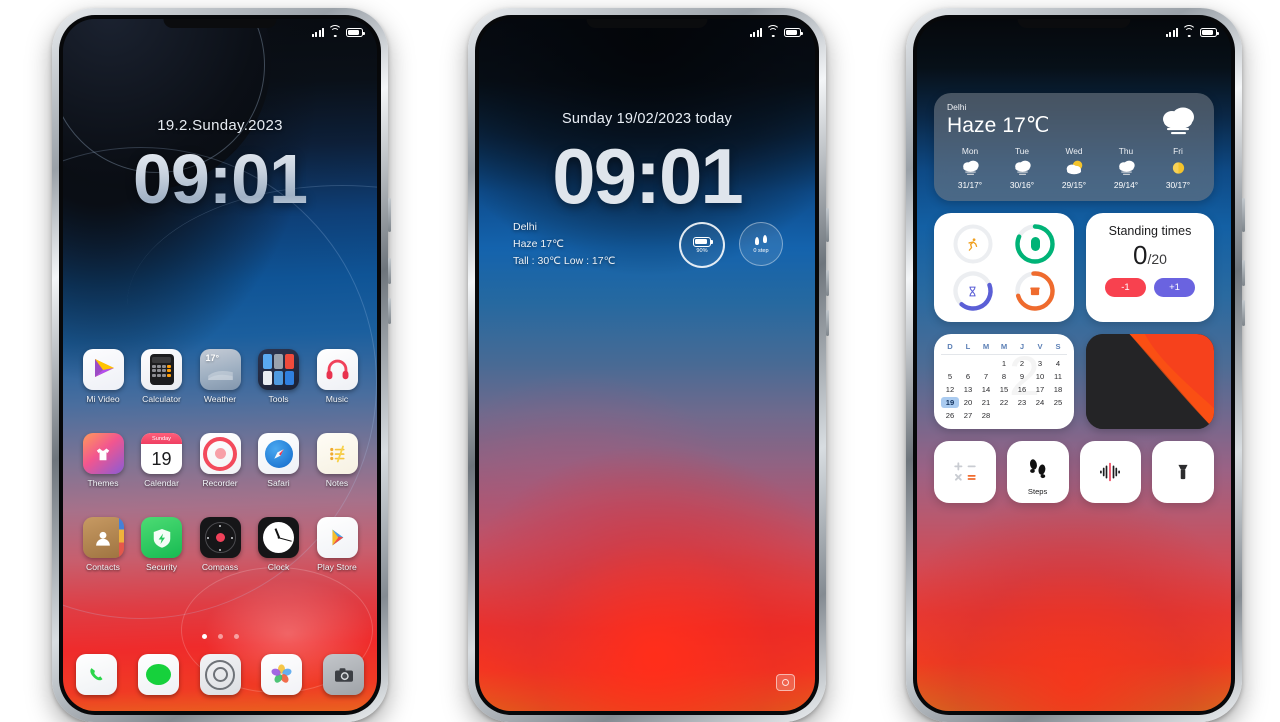 This screenshot has width=1280, height=722. Describe the element at coordinates (96, 674) in the screenshot. I see `phone-handset-icon` at that location.